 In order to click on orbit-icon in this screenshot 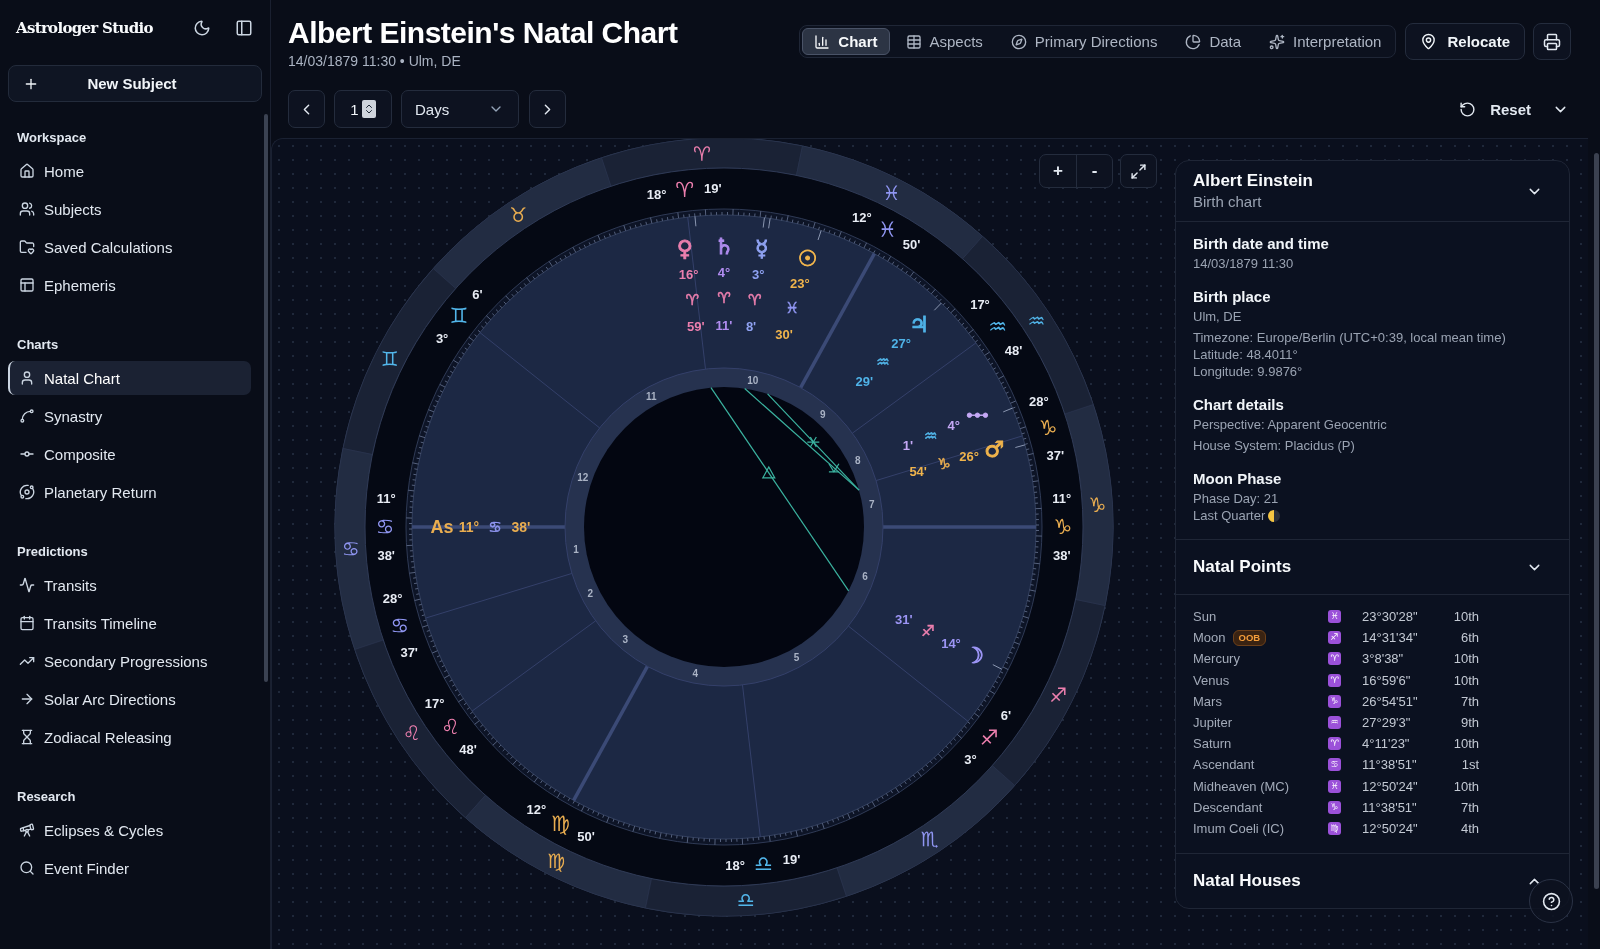, I will do `click(27, 492)`.